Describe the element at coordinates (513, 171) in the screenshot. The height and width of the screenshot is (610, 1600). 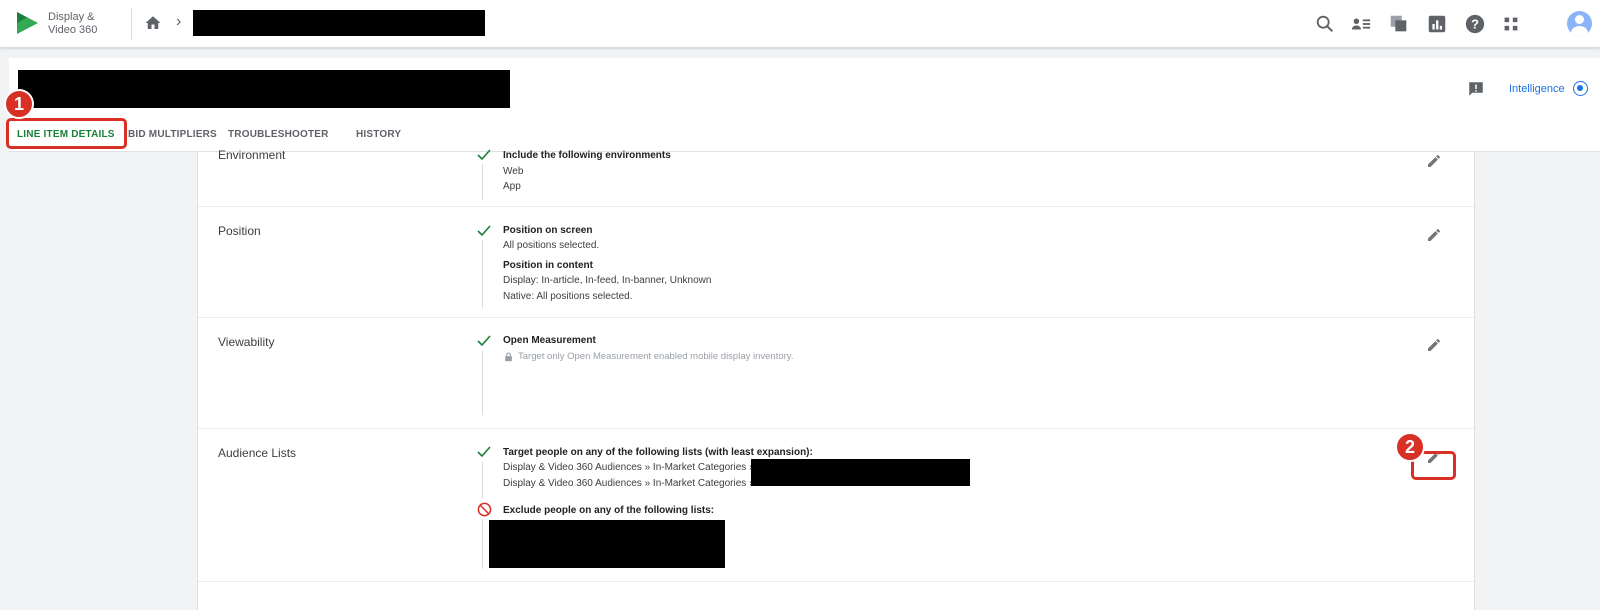
I see `environment-item: Web` at that location.